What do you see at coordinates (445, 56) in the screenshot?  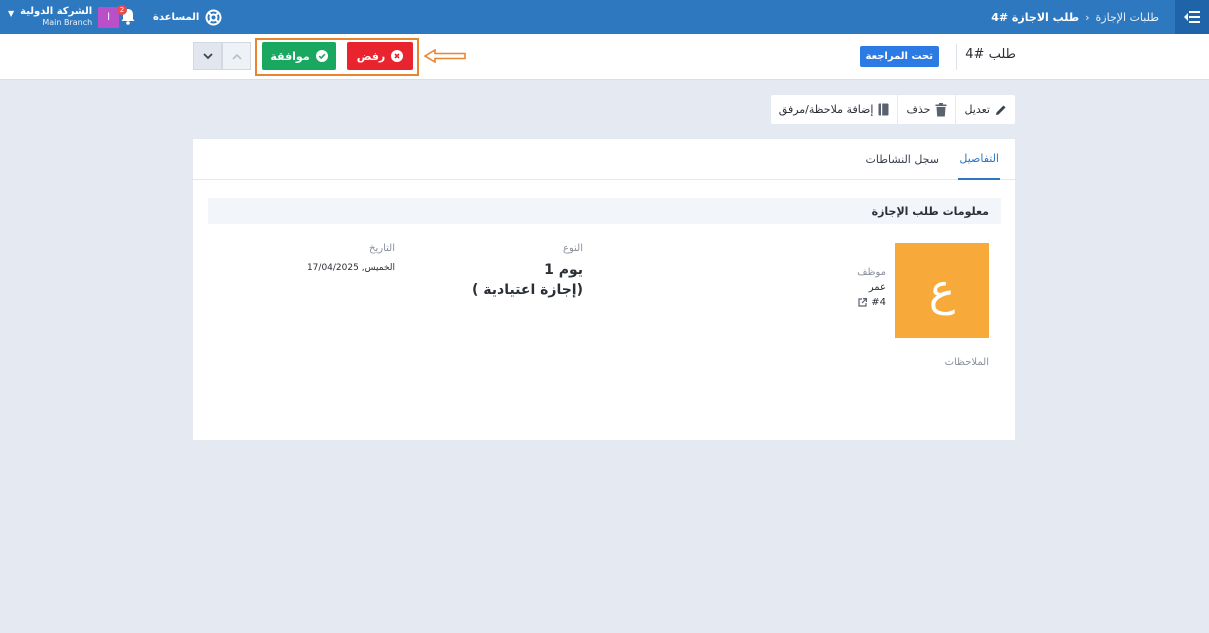 I see `arrow-left-icon` at bounding box center [445, 56].